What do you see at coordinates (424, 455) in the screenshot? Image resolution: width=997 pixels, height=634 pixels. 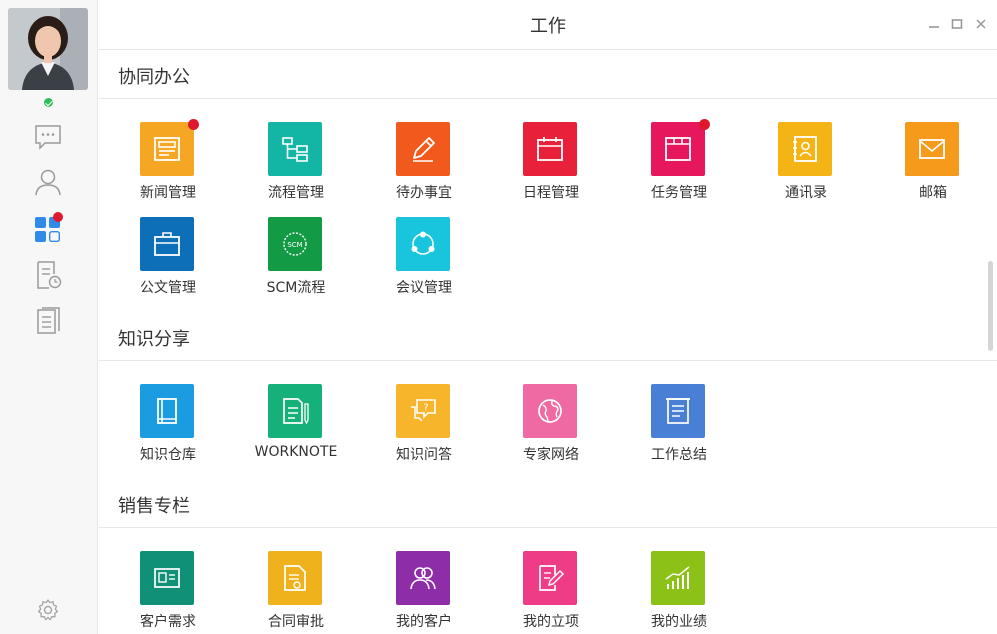 I see `app-label: 知识问答` at bounding box center [424, 455].